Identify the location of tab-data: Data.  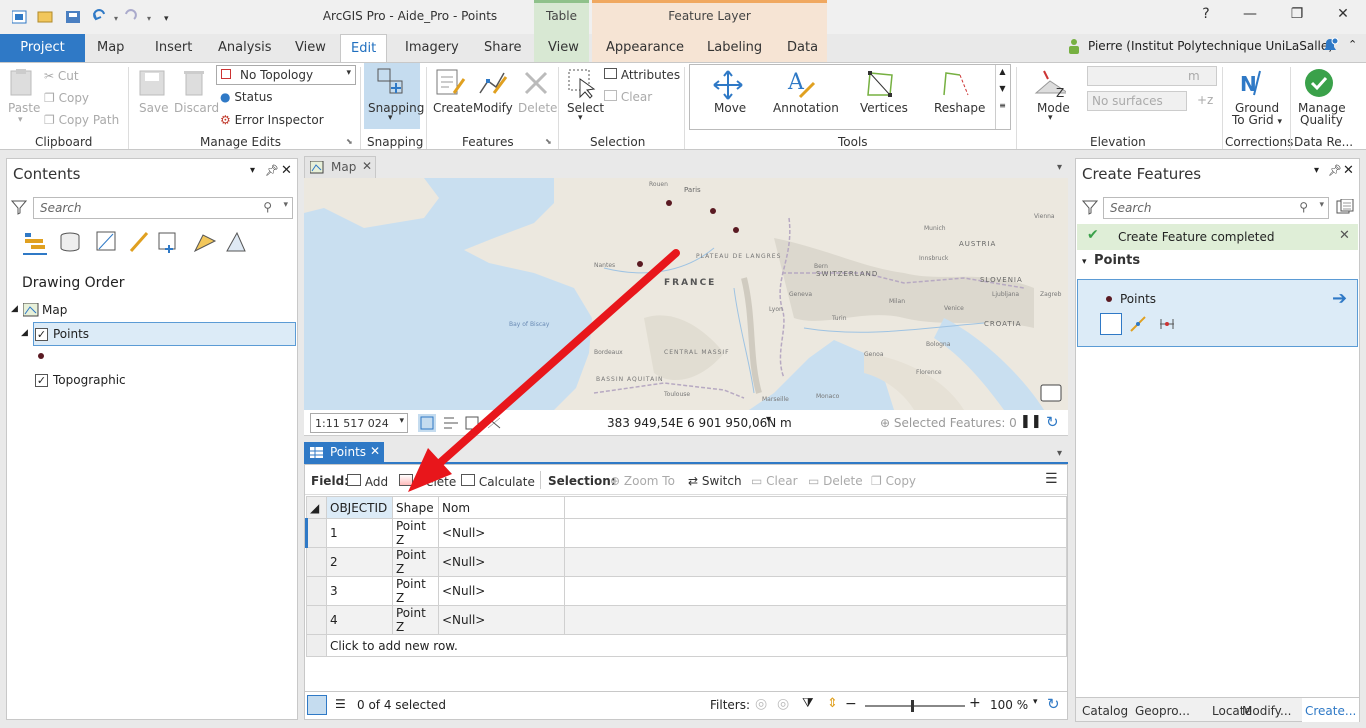
(802, 47).